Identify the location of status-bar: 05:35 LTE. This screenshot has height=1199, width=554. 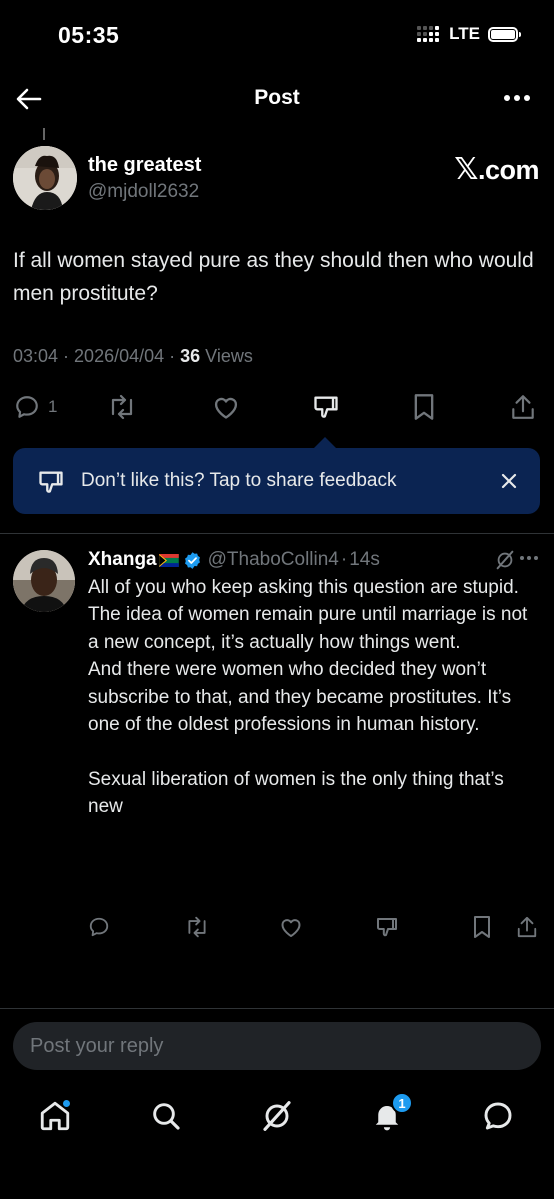
(277, 35).